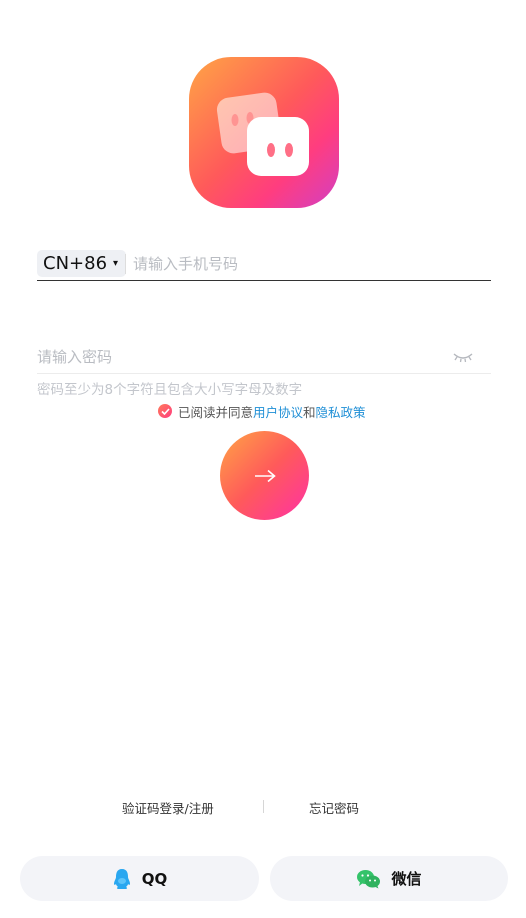 Image resolution: width=526 pixels, height=918 pixels. Describe the element at coordinates (170, 390) in the screenshot. I see `password-hint: 密码至少为8个字符且包含大小写字母及数字` at that location.